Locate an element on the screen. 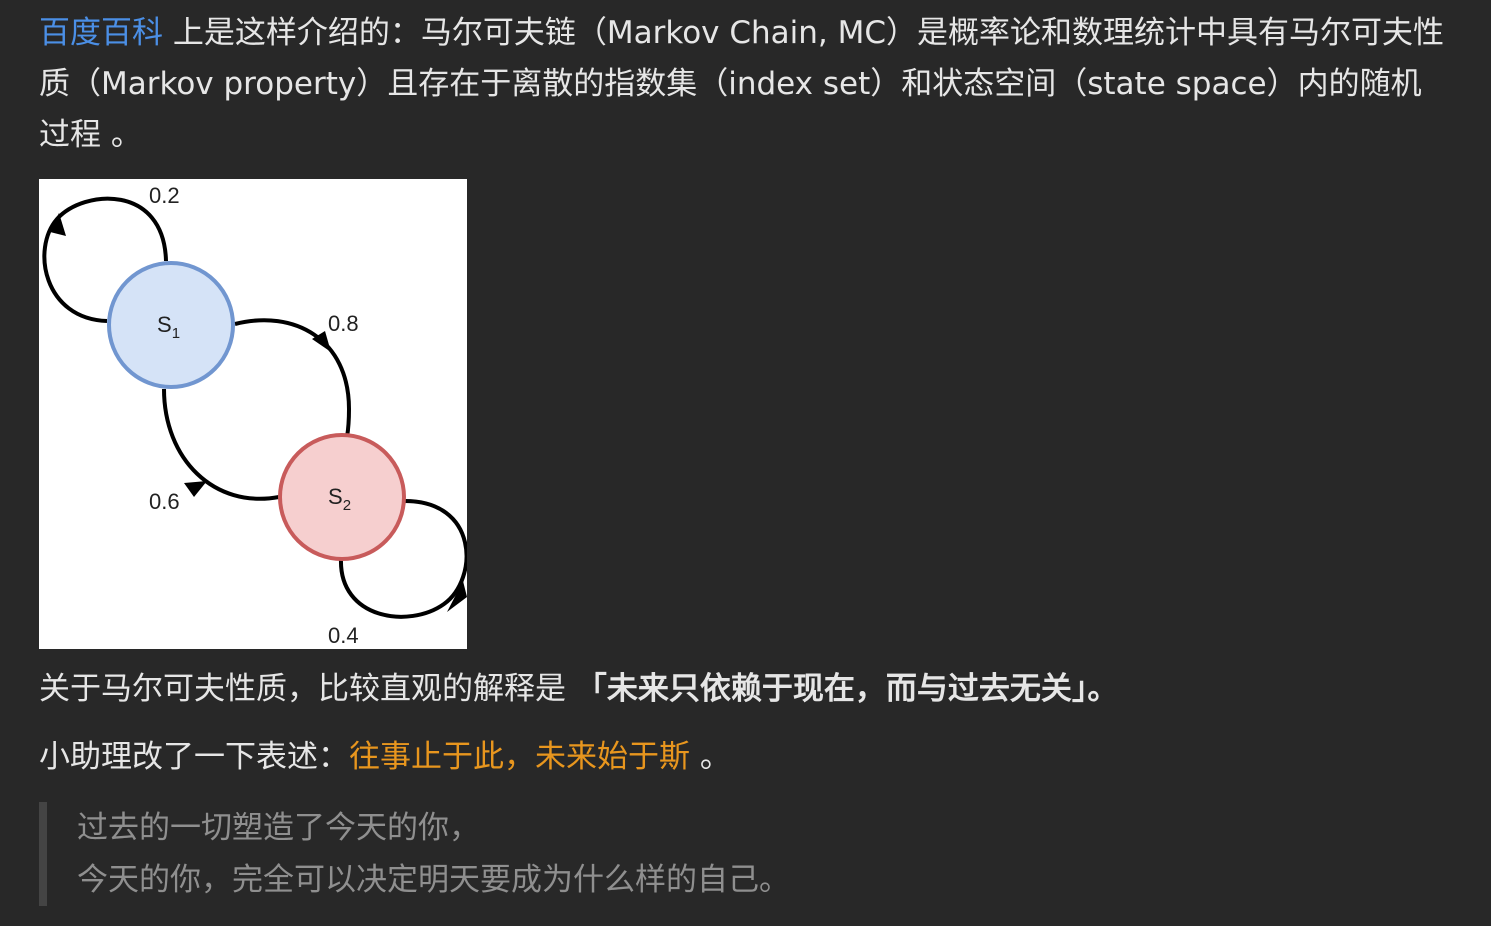  assistant-text: 小助理改了一下表述： is located at coordinates (194, 757).